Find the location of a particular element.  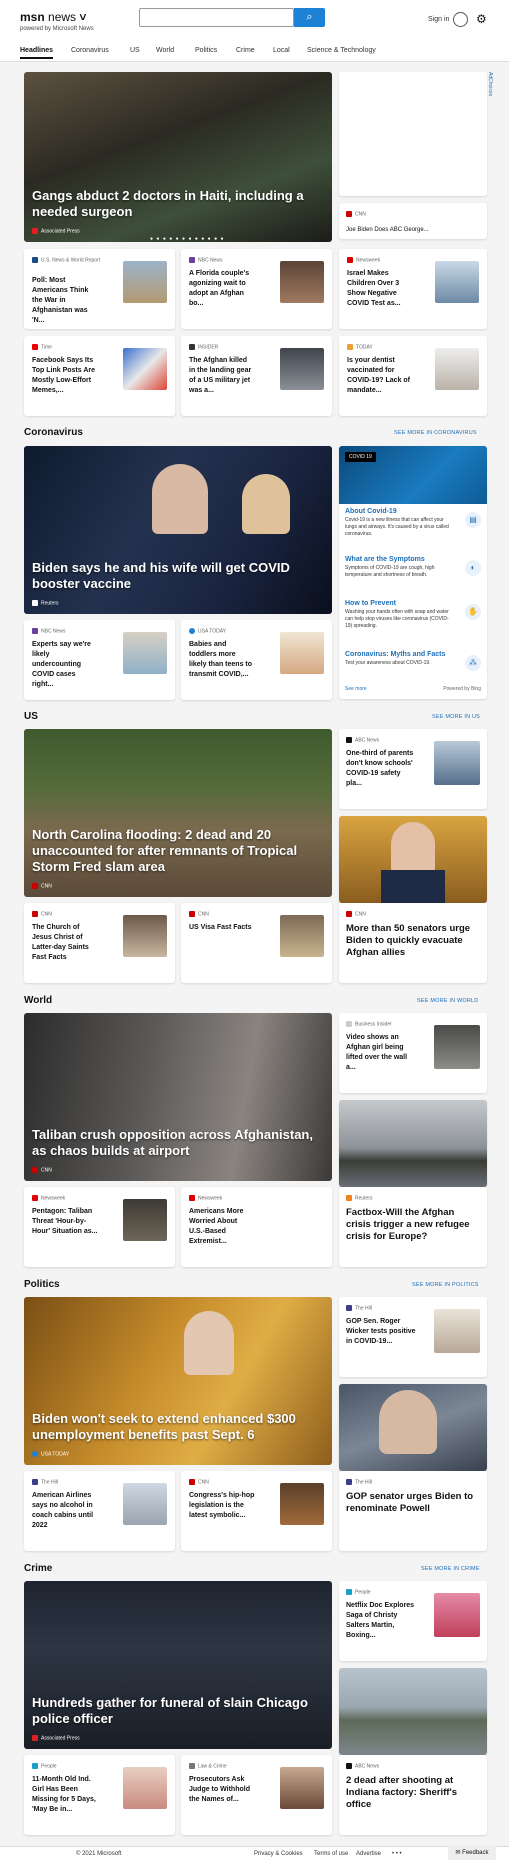

tab-us: US is located at coordinates (135, 50).